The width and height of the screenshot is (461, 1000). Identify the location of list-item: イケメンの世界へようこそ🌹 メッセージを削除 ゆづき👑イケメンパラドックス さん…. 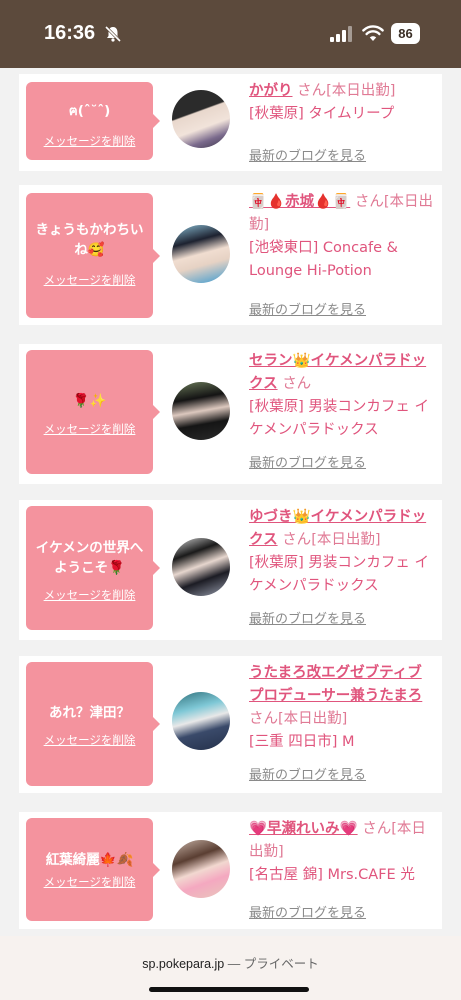
(230, 570).